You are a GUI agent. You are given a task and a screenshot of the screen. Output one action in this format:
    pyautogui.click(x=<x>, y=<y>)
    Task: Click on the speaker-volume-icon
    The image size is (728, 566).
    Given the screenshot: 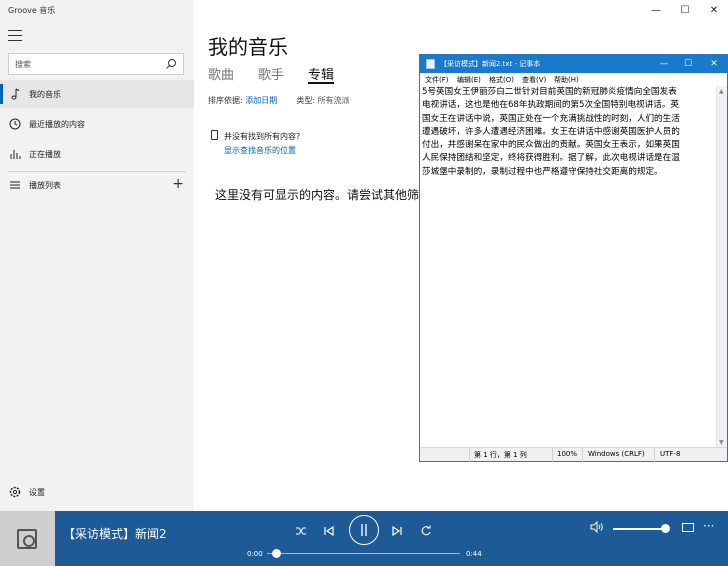 What is the action you would take?
    pyautogui.click(x=596, y=527)
    